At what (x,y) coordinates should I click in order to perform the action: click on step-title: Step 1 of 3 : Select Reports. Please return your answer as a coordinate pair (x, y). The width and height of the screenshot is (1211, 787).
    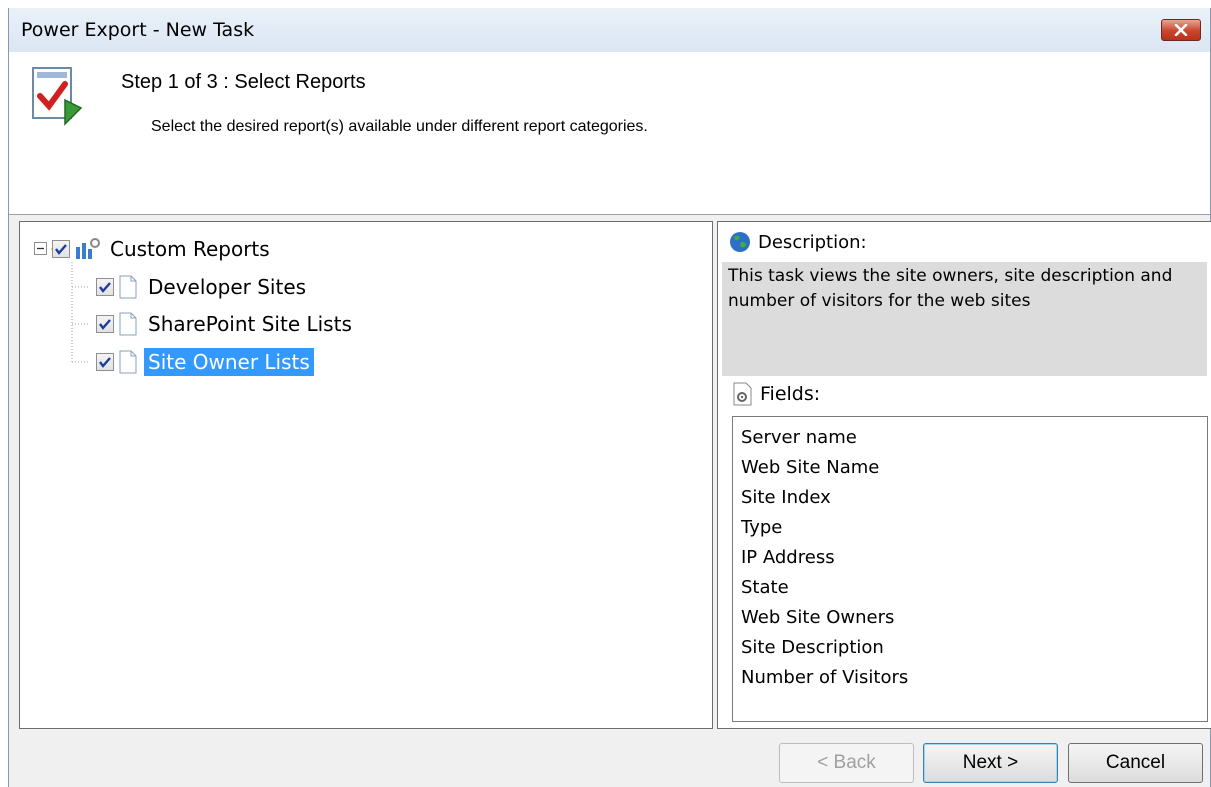
    Looking at the image, I should click on (243, 82).